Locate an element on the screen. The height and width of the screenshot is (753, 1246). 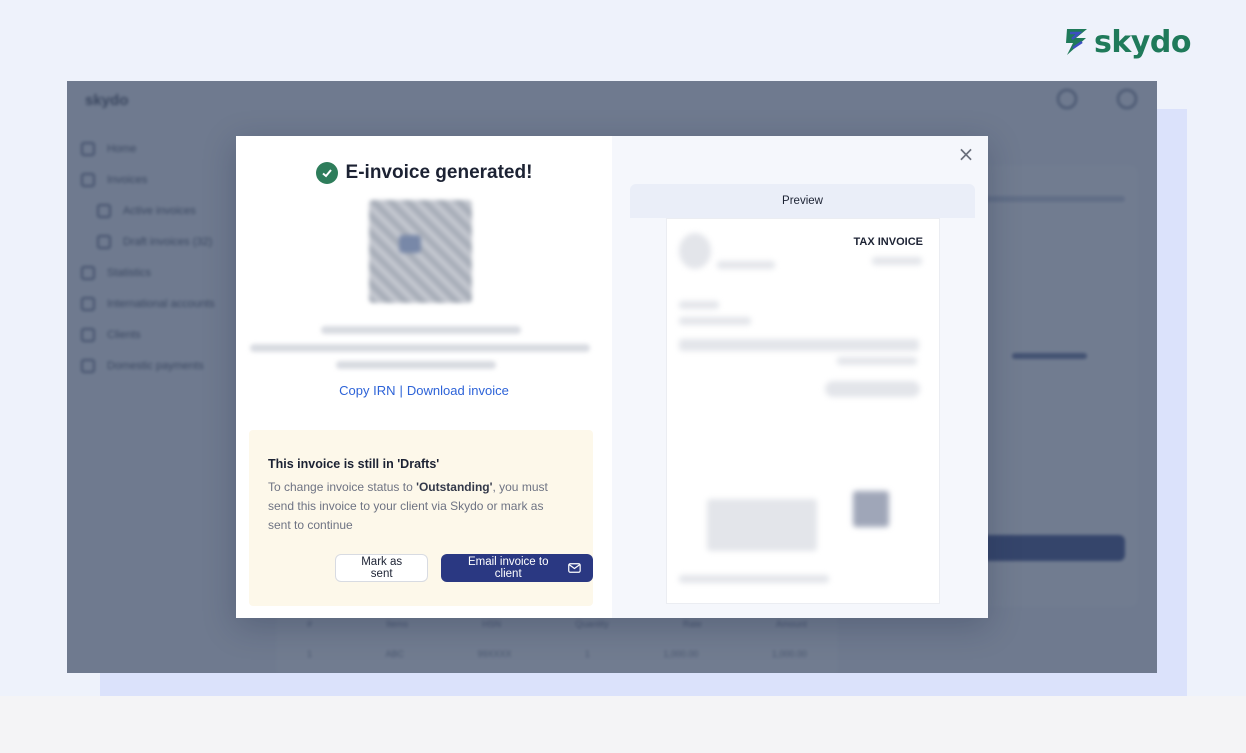
download-invoice-link: Download invoice is located at coordinates (458, 390).